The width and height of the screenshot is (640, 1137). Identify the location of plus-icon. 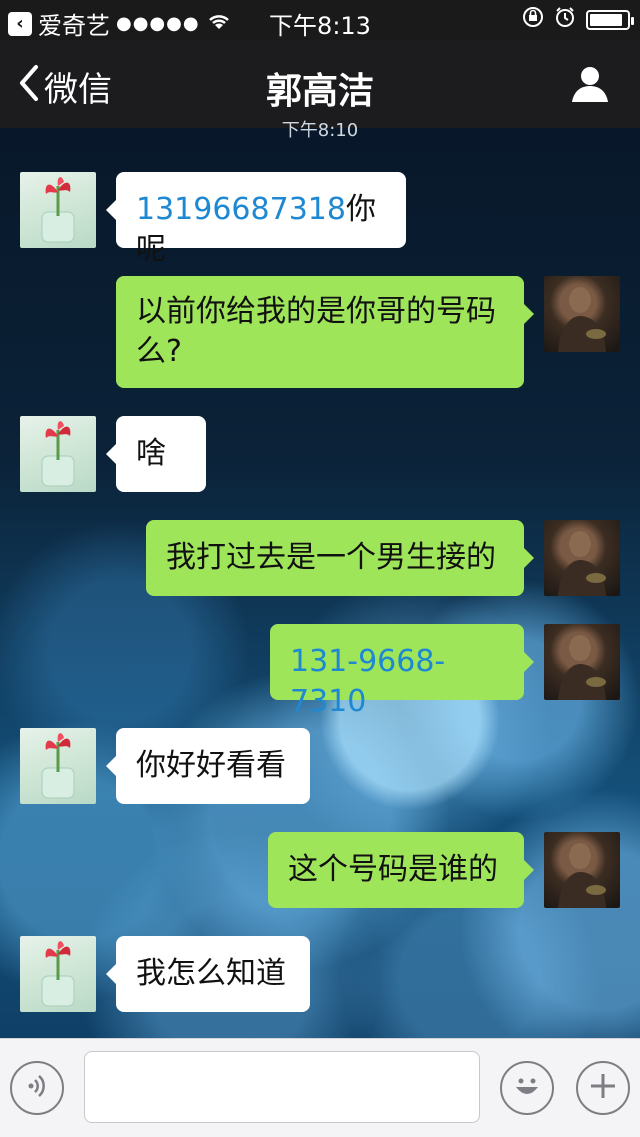
(603, 1088).